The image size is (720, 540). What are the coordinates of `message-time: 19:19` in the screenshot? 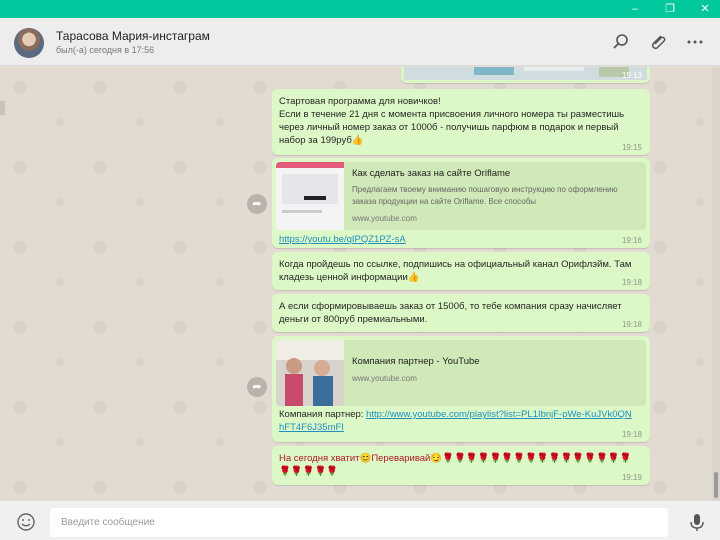 It's located at (631, 477).